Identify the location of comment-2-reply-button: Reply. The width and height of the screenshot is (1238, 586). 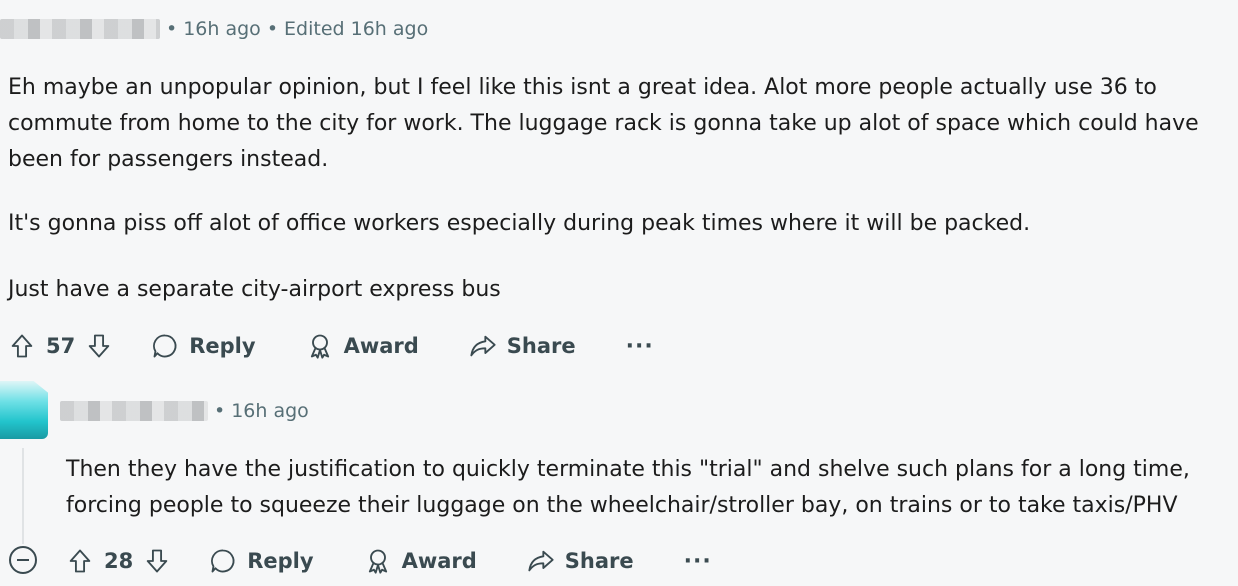
(261, 561).